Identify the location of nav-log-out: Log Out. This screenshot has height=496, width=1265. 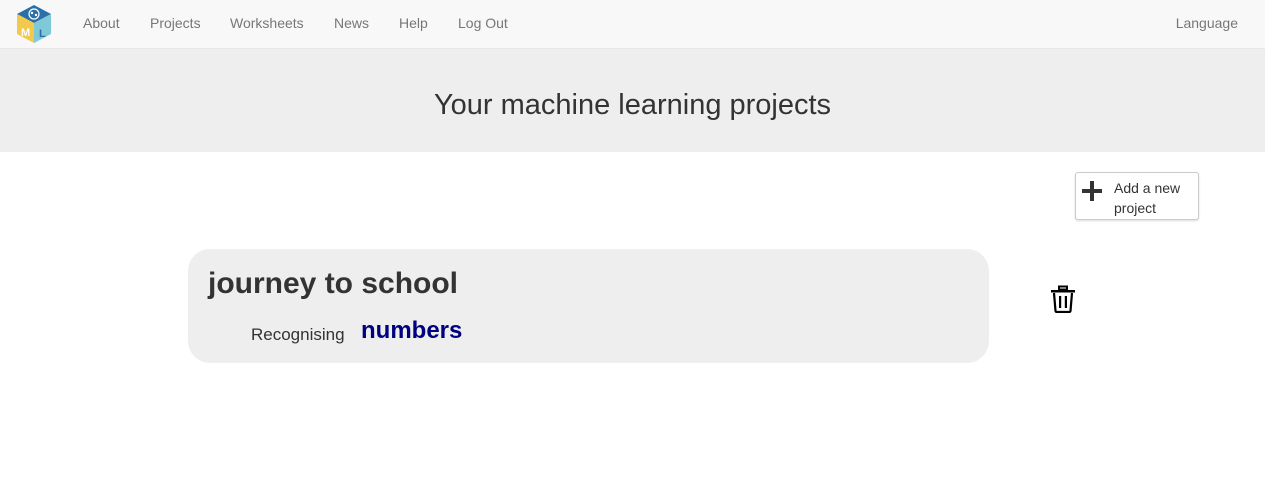
(483, 23).